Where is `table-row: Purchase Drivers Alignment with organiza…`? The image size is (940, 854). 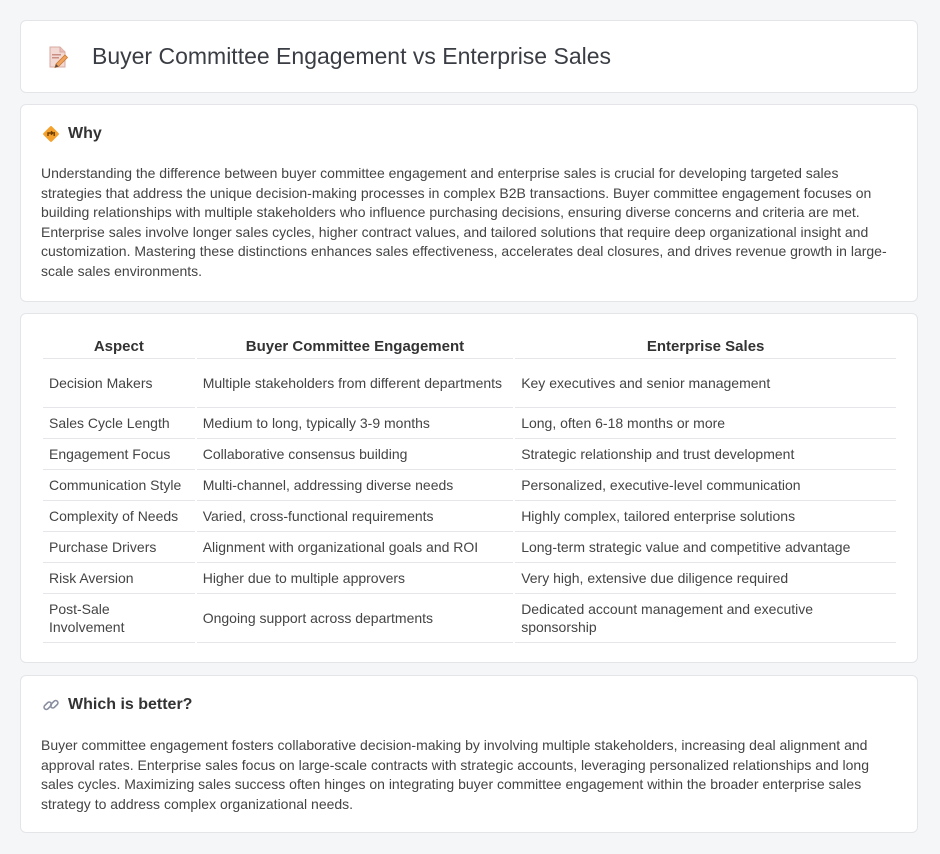
table-row: Purchase Drivers Alignment with organiza… is located at coordinates (469, 547).